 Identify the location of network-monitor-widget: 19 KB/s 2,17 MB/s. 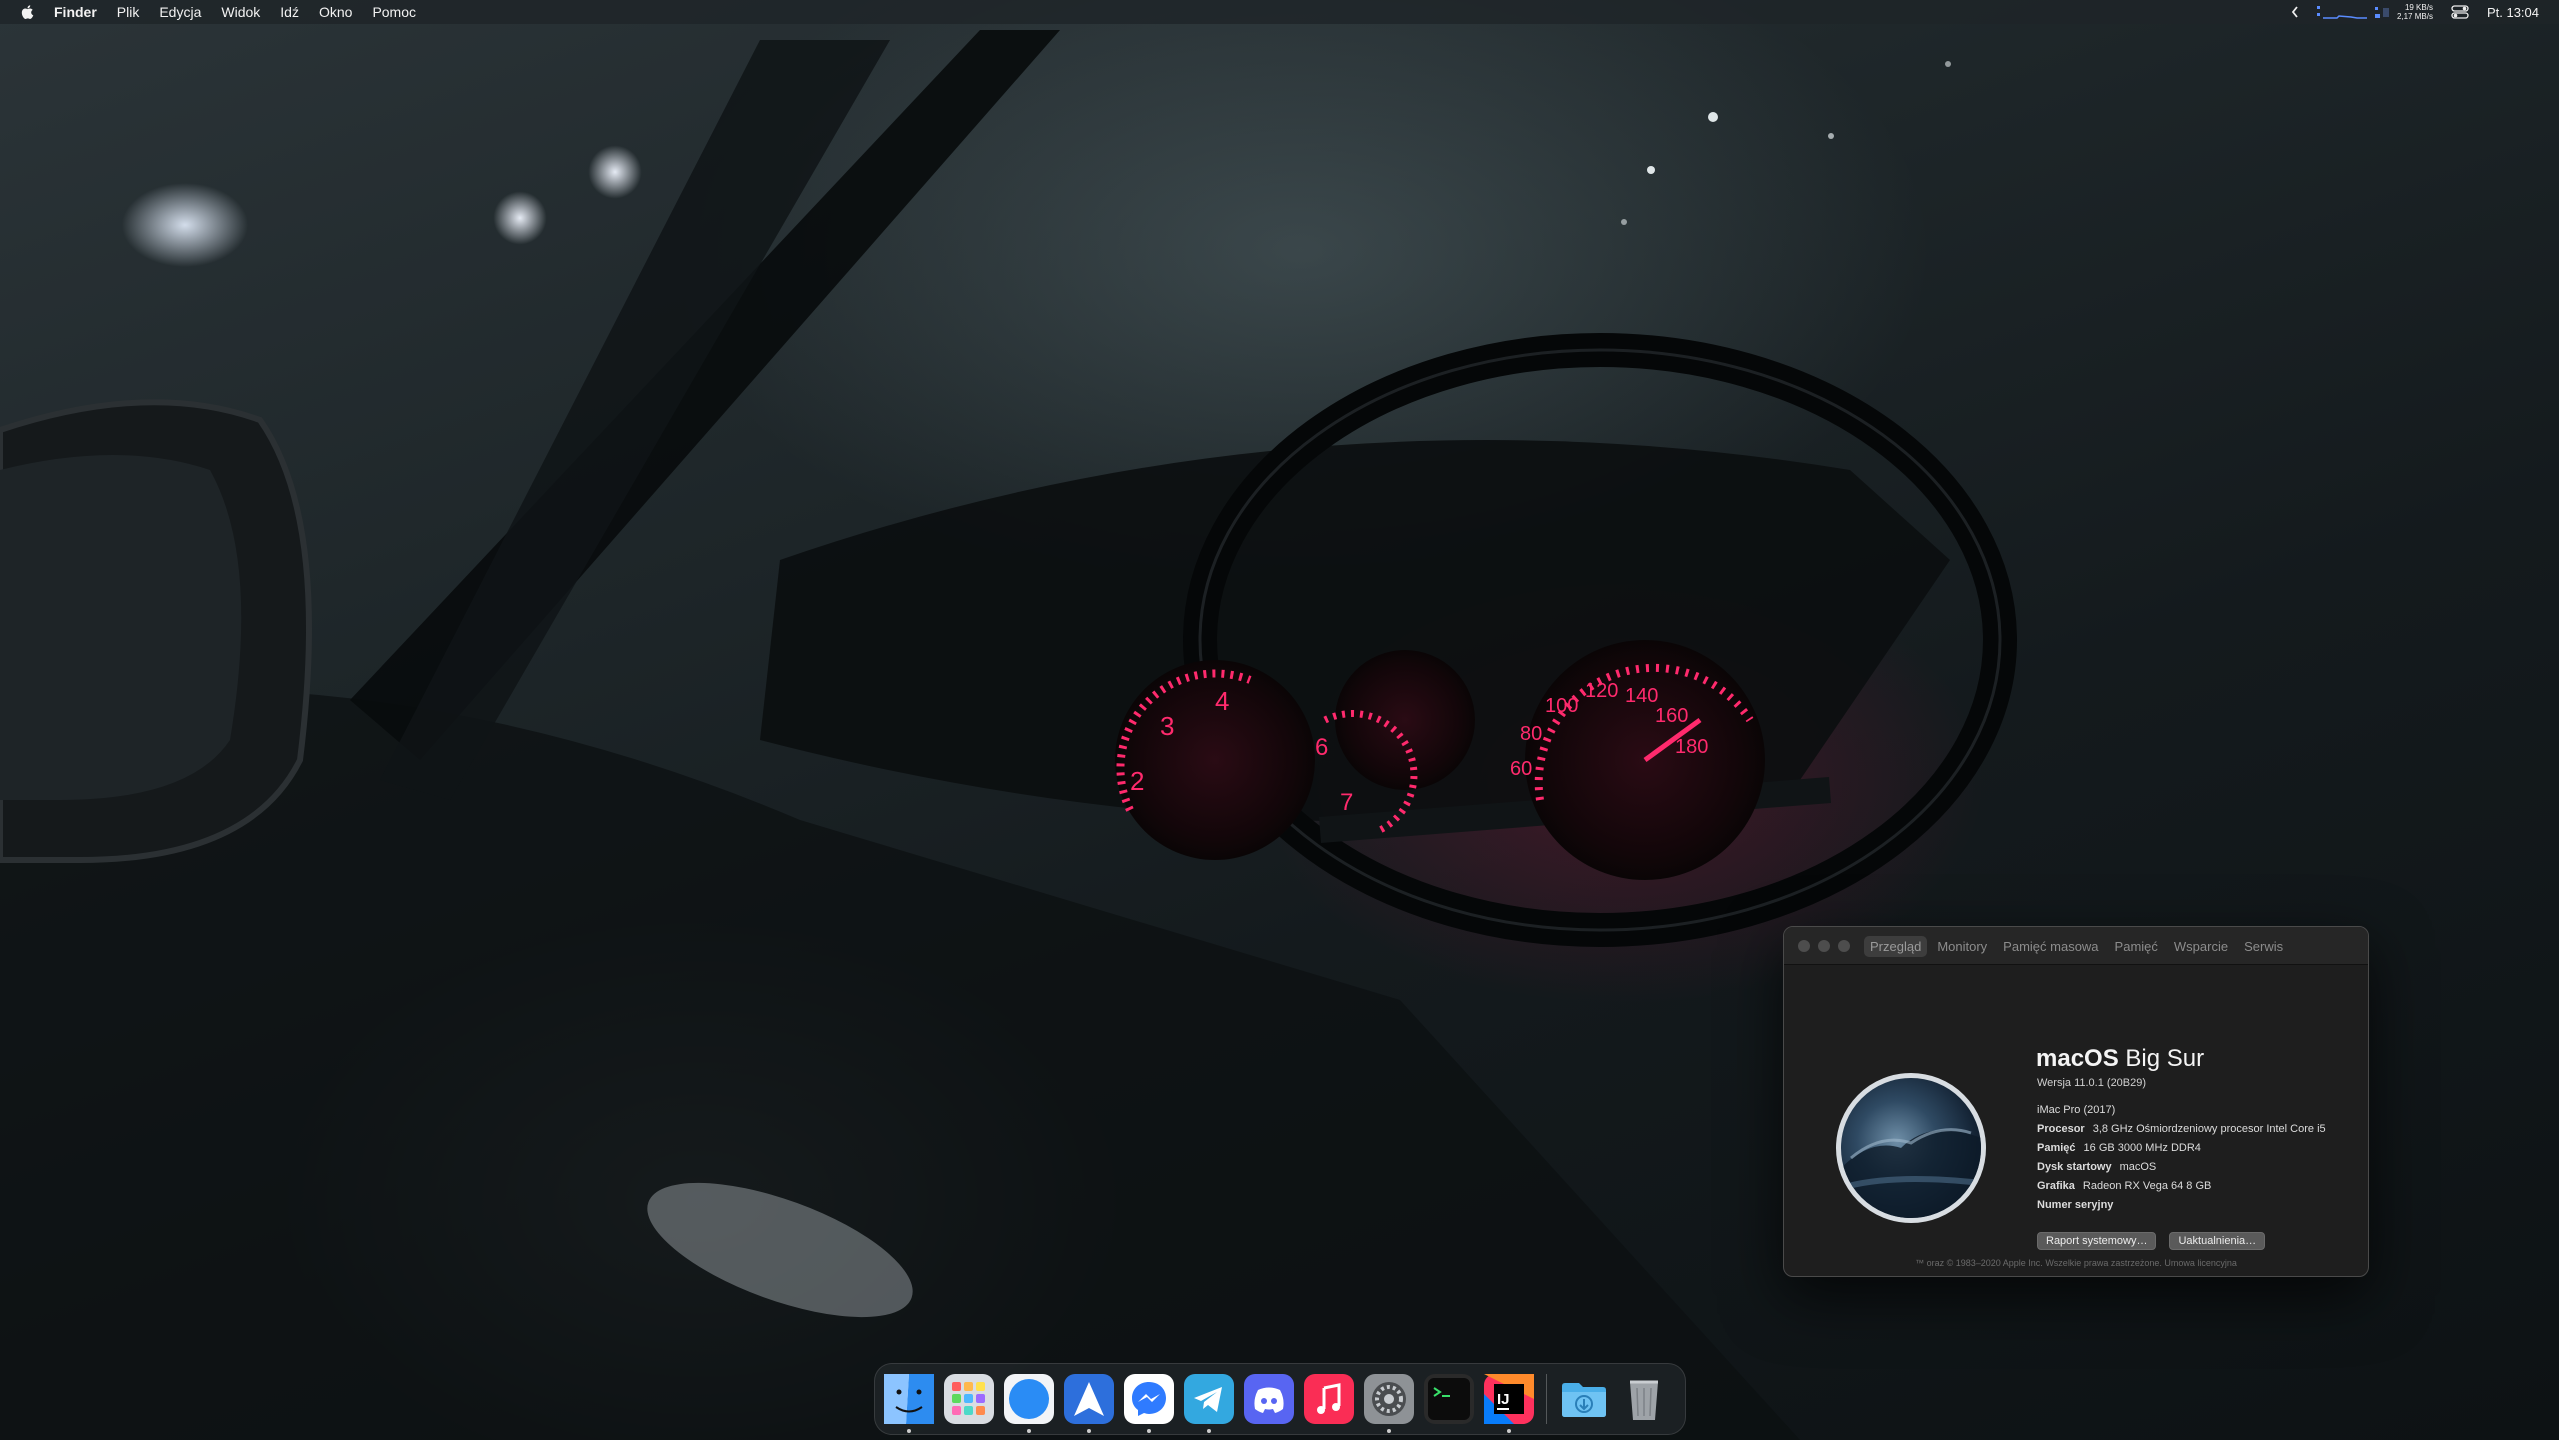
(2374, 12).